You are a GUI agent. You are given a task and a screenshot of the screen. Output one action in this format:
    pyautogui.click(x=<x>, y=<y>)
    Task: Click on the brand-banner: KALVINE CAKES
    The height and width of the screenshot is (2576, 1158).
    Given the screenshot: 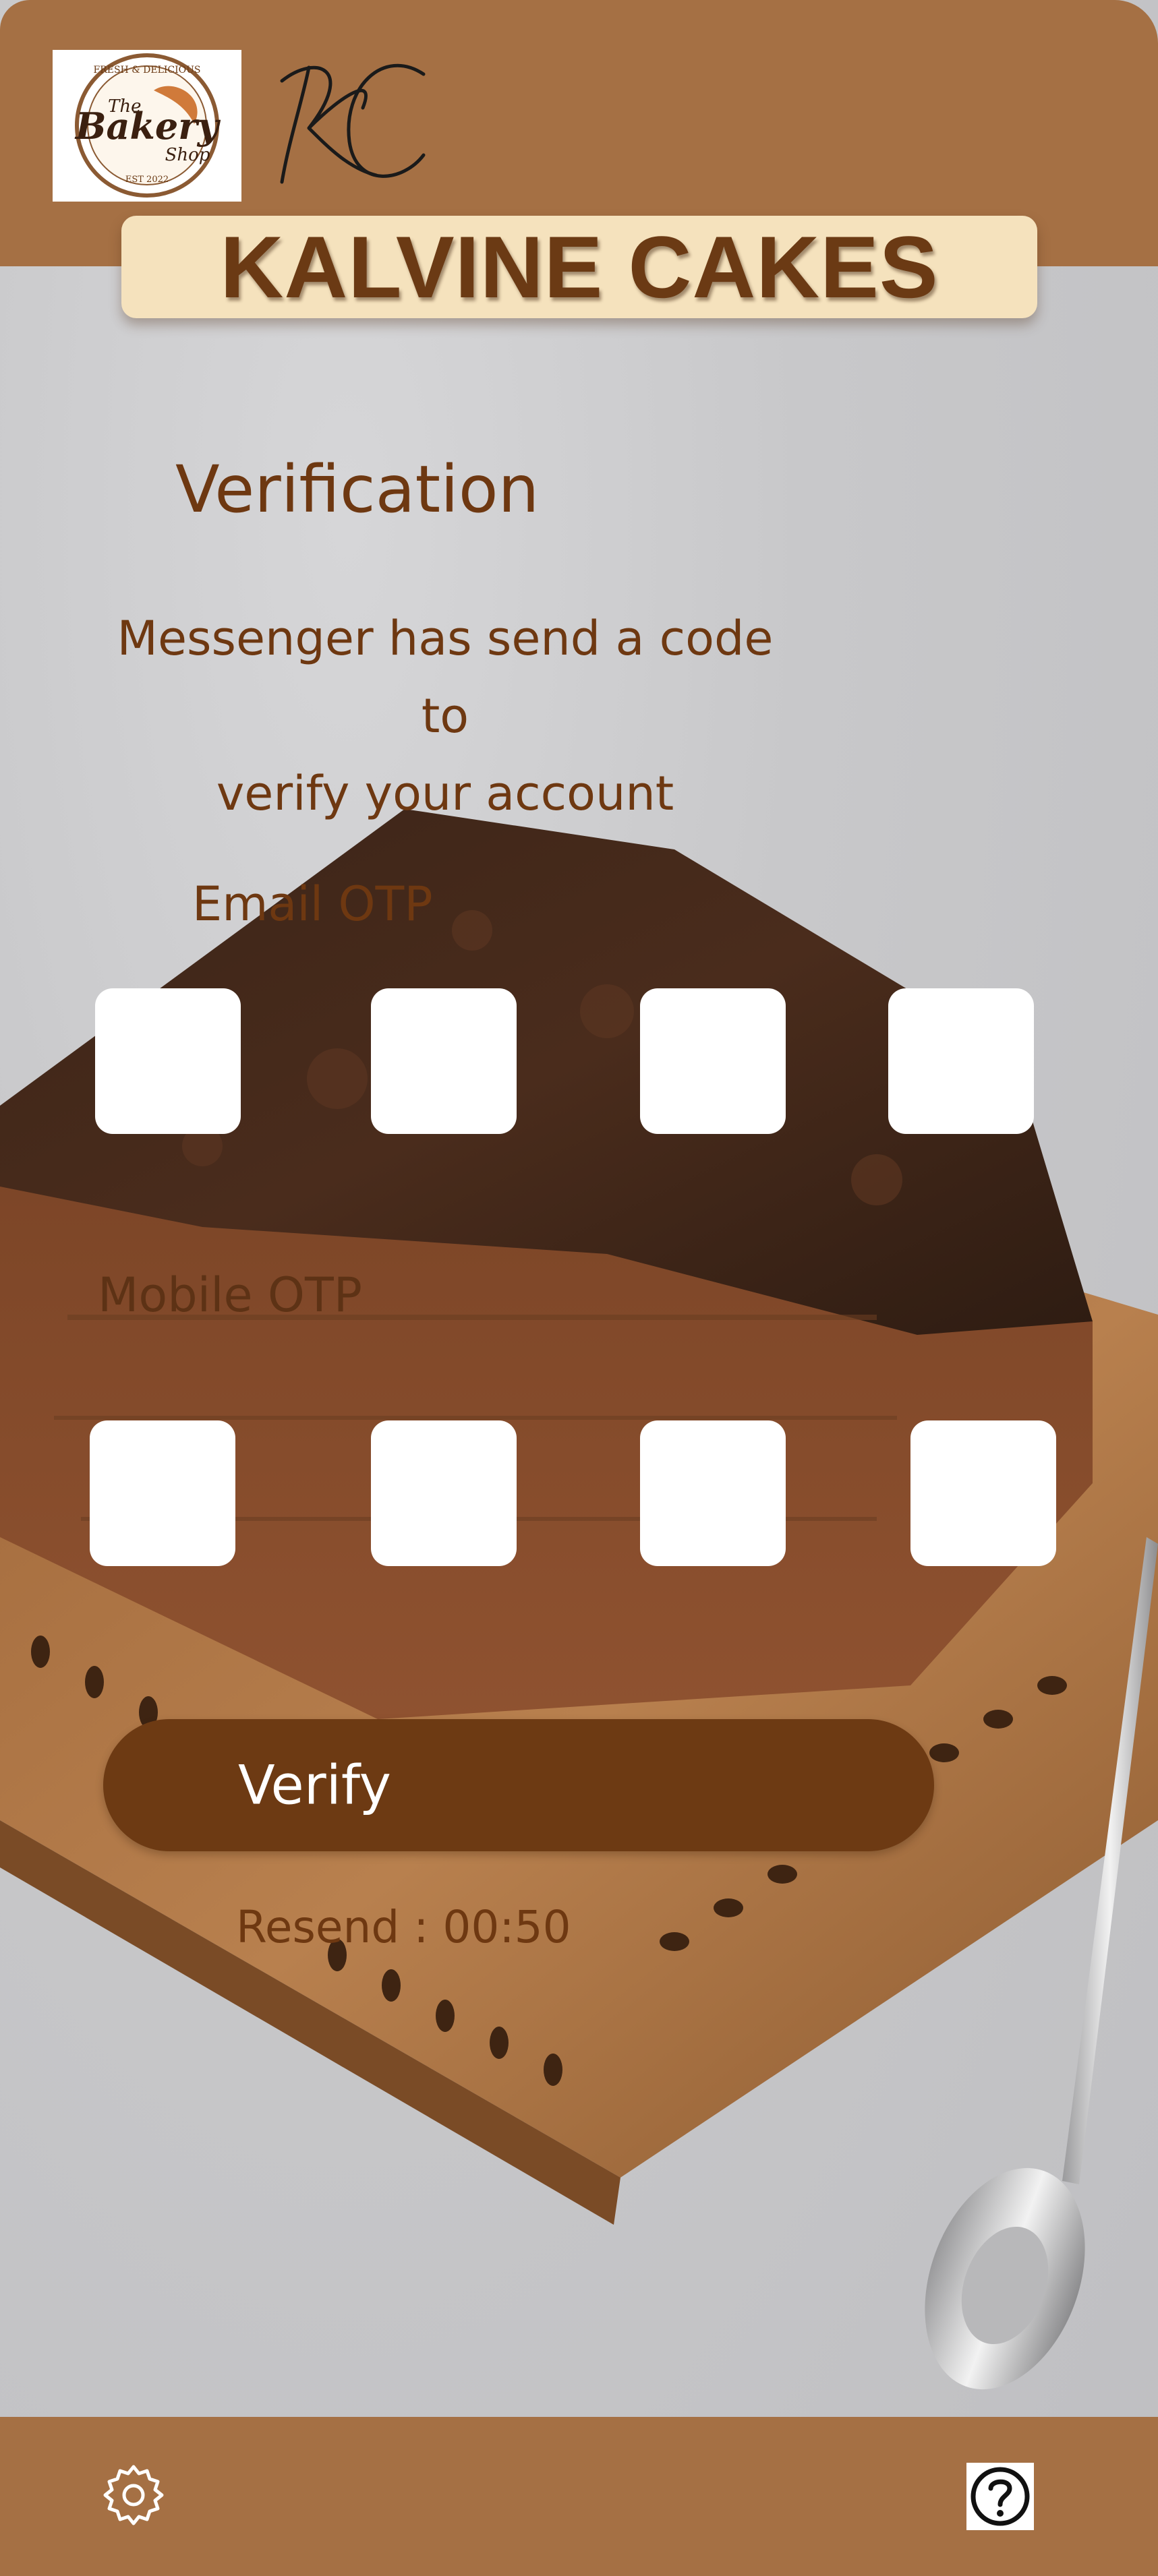 What is the action you would take?
    pyautogui.click(x=579, y=267)
    